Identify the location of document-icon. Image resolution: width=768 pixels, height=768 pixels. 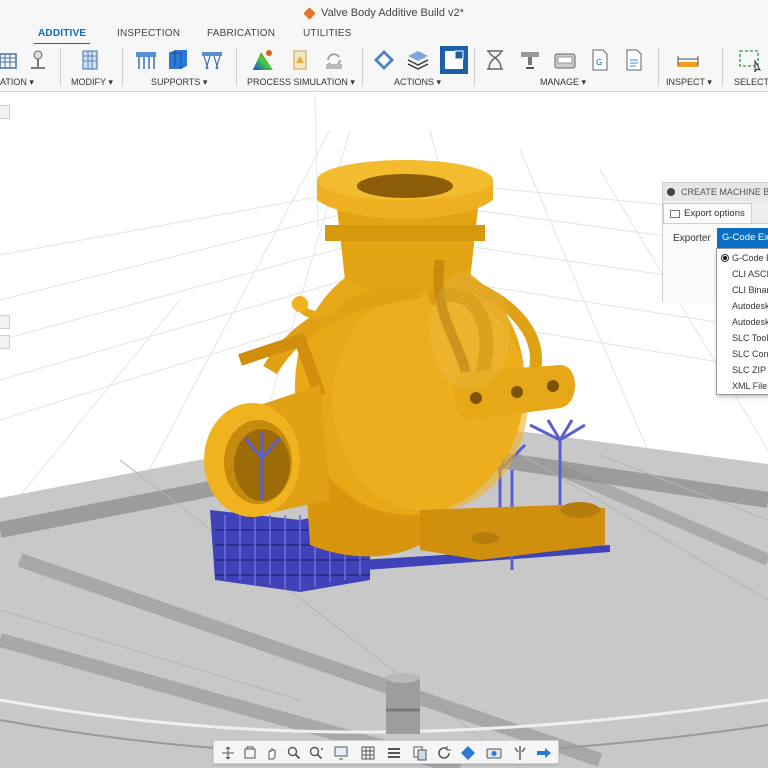
(309, 13).